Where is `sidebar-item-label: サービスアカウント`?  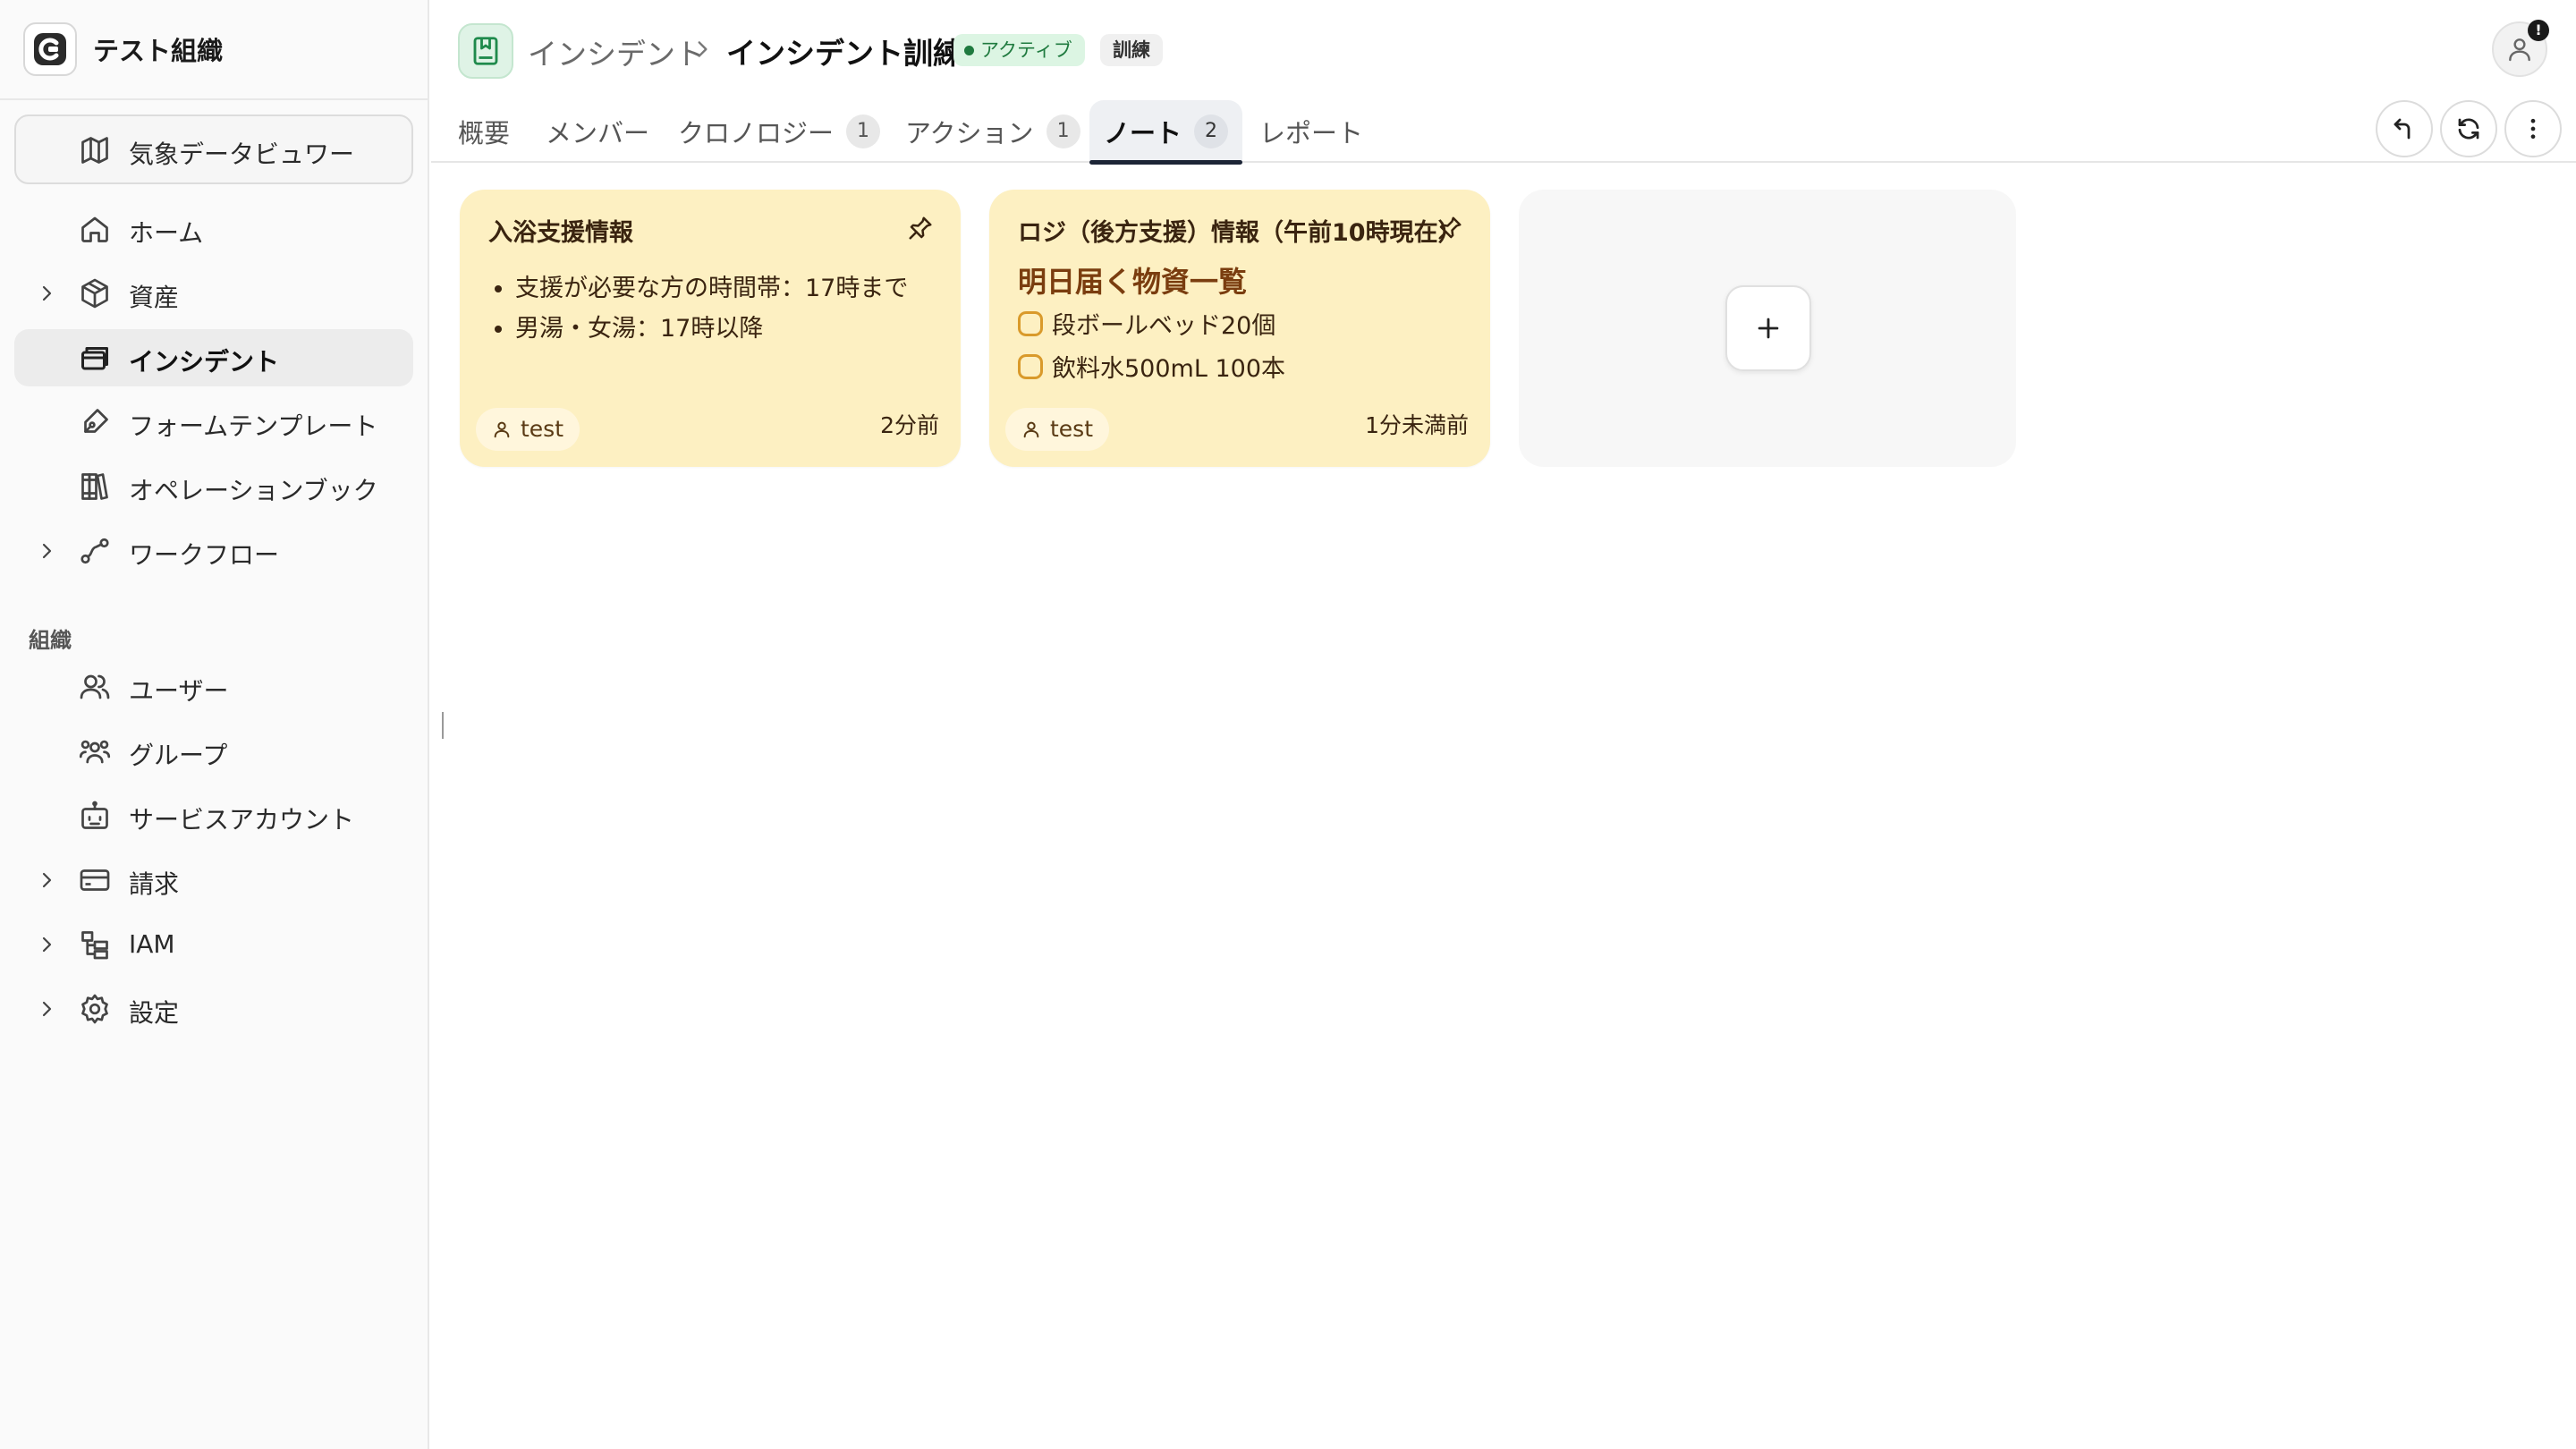
sidebar-item-label: サービスアカウント is located at coordinates (242, 820).